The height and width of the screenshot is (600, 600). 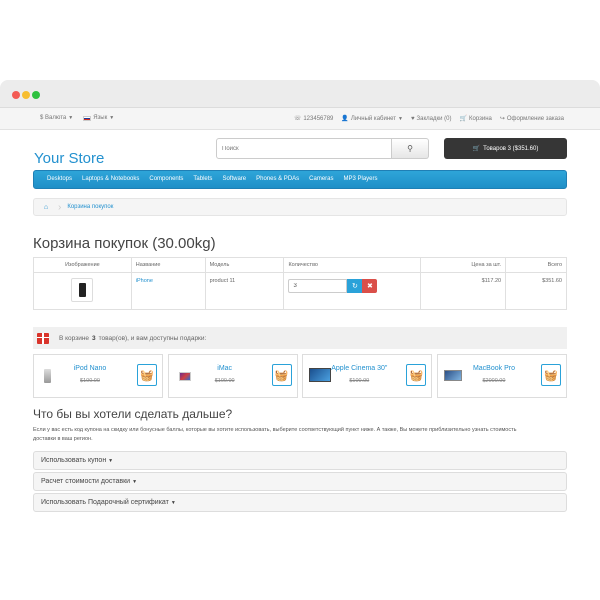 What do you see at coordinates (43, 338) in the screenshot?
I see `gift-icon` at bounding box center [43, 338].